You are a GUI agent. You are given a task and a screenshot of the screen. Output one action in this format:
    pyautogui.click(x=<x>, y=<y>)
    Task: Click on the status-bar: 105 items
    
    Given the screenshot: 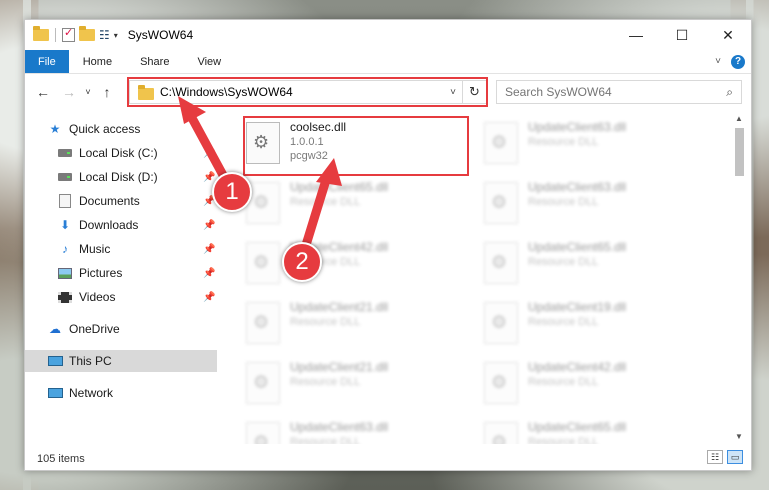 What is the action you would take?
    pyautogui.click(x=388, y=459)
    